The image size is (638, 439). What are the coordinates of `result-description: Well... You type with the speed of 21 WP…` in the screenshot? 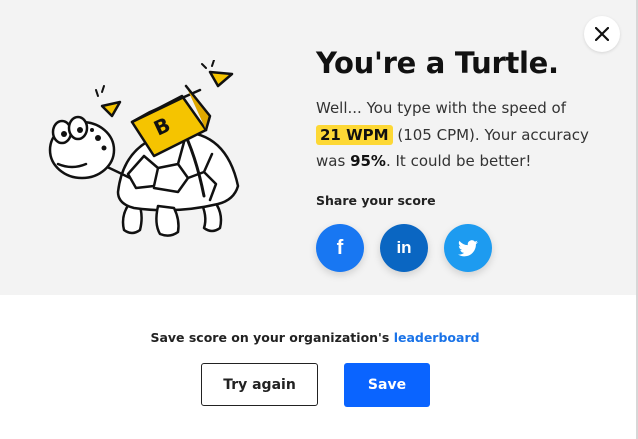 It's located at (461, 135).